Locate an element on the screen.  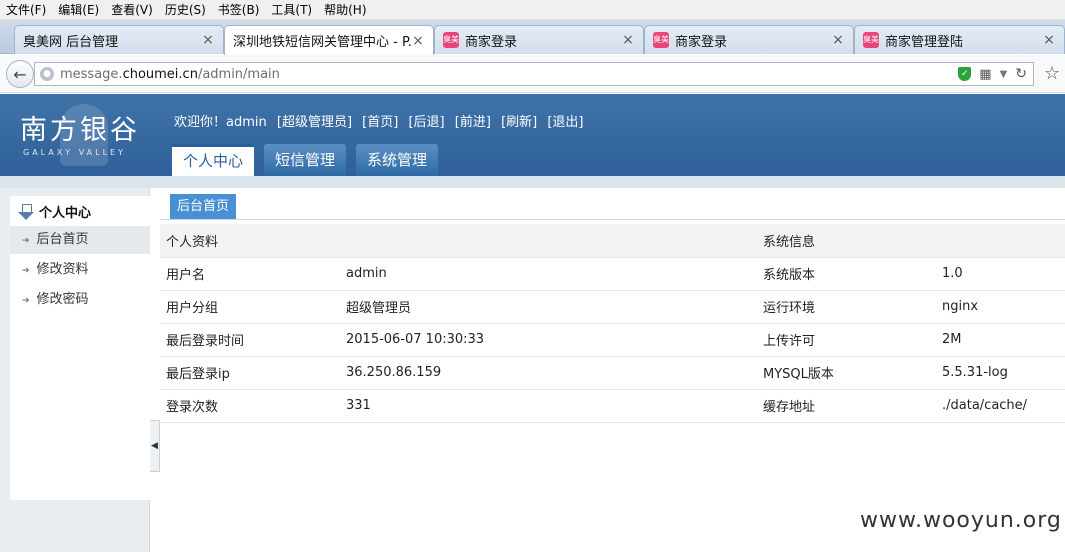
browser-tab-5: 臭美 商家管理登陆 × is located at coordinates (959, 39).